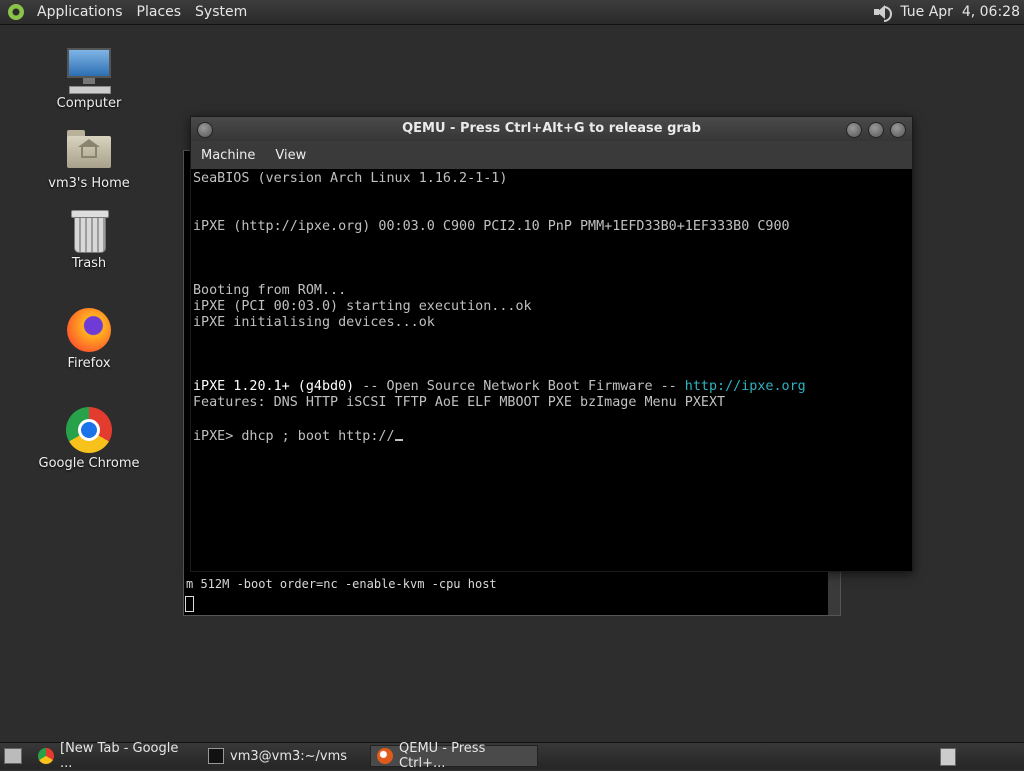  What do you see at coordinates (898, 130) in the screenshot?
I see `close-icon` at bounding box center [898, 130].